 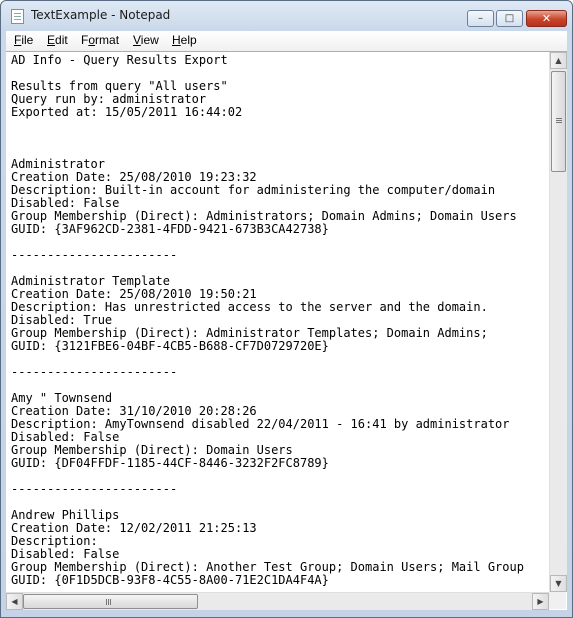 I want to click on menu-file-label: ile, so click(x=27, y=40).